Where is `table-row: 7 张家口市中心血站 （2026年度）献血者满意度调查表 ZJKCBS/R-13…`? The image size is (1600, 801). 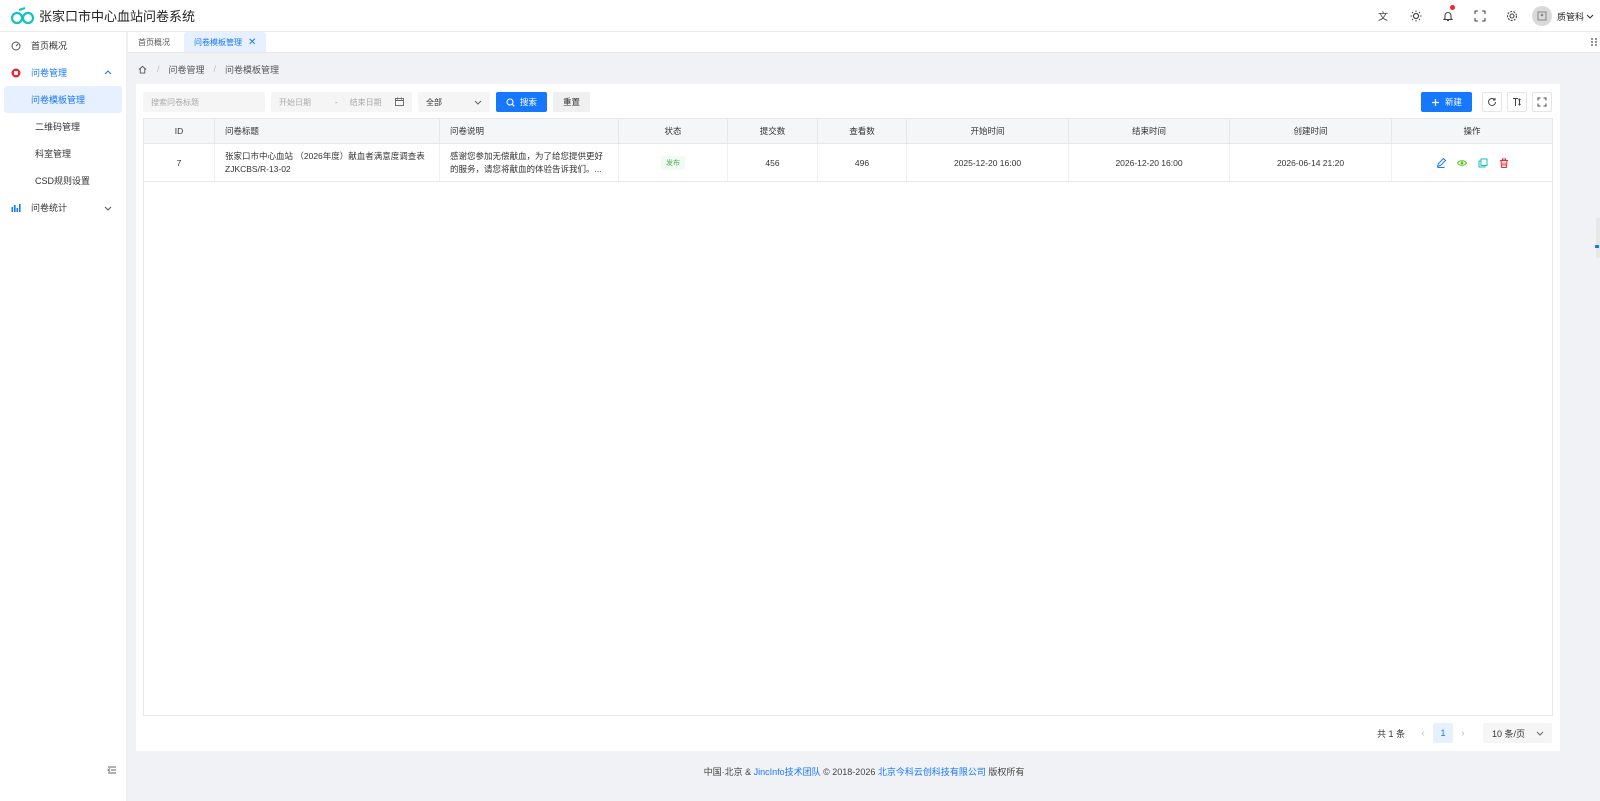
table-row: 7 张家口市中心血站 （2026年度）献血者满意度调查表 ZJKCBS/R-13… is located at coordinates (848, 163).